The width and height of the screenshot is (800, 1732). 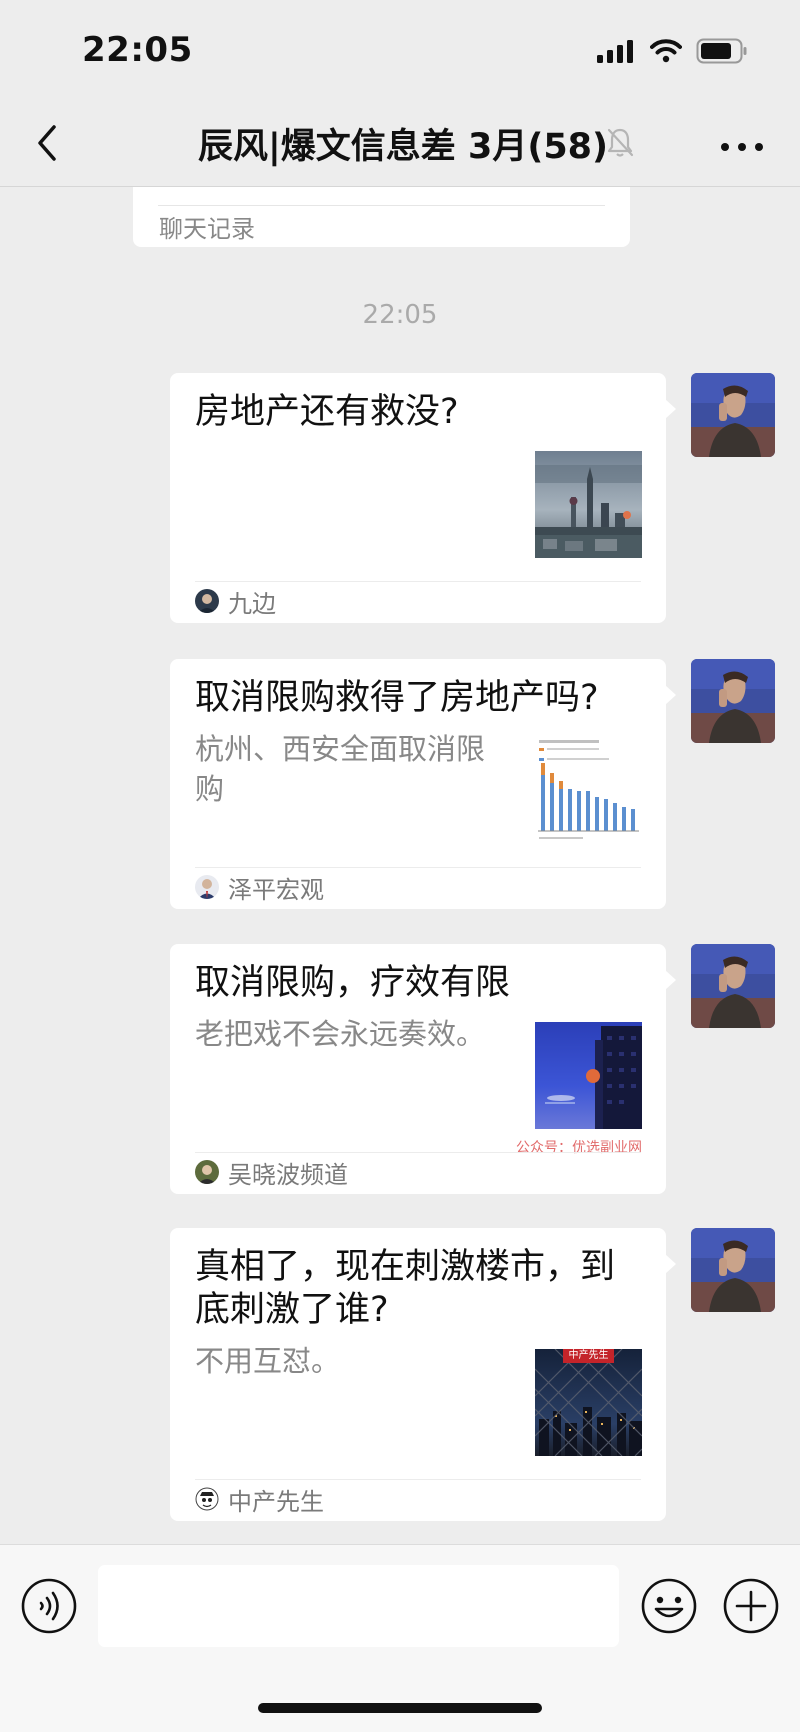 I want to click on article-card: 取消限购，疗效有限 老把戏不会永远奏效。 公众号：优选副业网 吴晓波频道, so click(x=423, y=1069).